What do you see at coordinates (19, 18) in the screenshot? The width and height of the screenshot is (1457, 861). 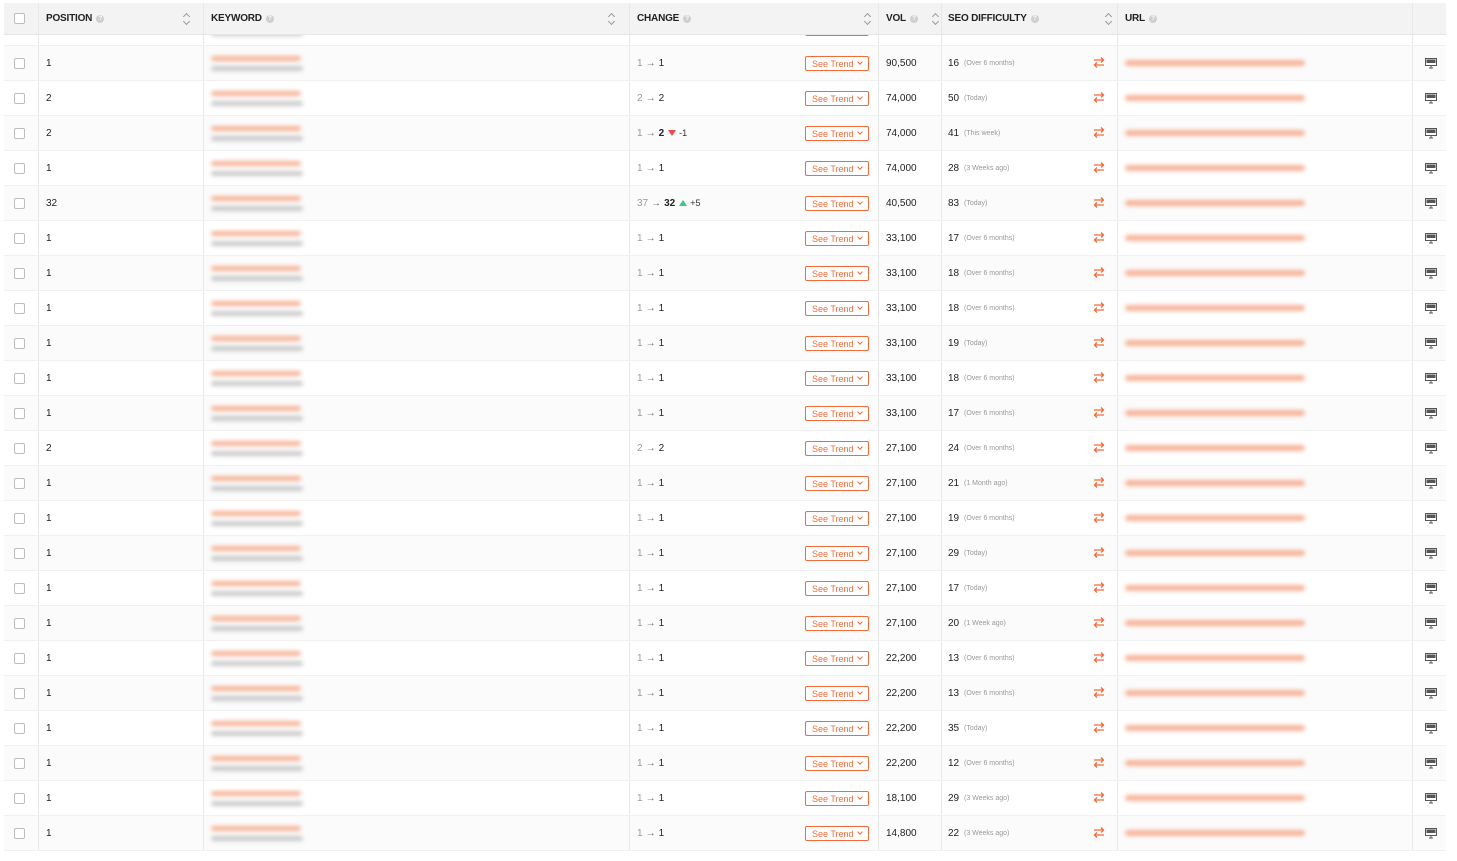 I see `select-all-checkbox` at bounding box center [19, 18].